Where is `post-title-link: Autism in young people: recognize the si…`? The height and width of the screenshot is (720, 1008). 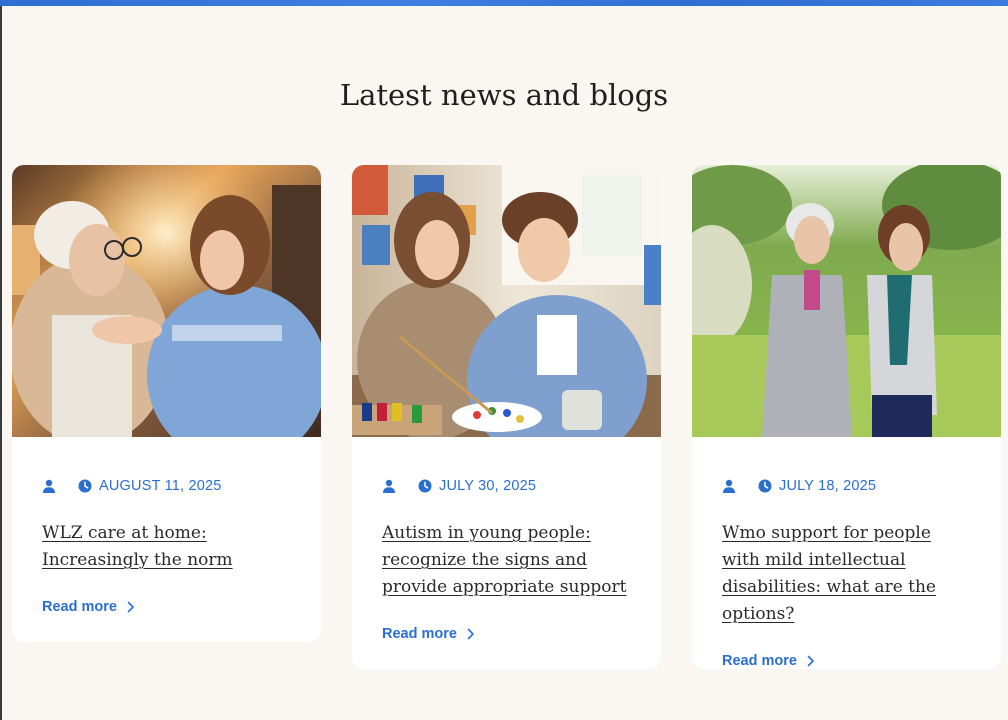
post-title-link: Autism in young people: recognize the si… is located at coordinates (506, 560).